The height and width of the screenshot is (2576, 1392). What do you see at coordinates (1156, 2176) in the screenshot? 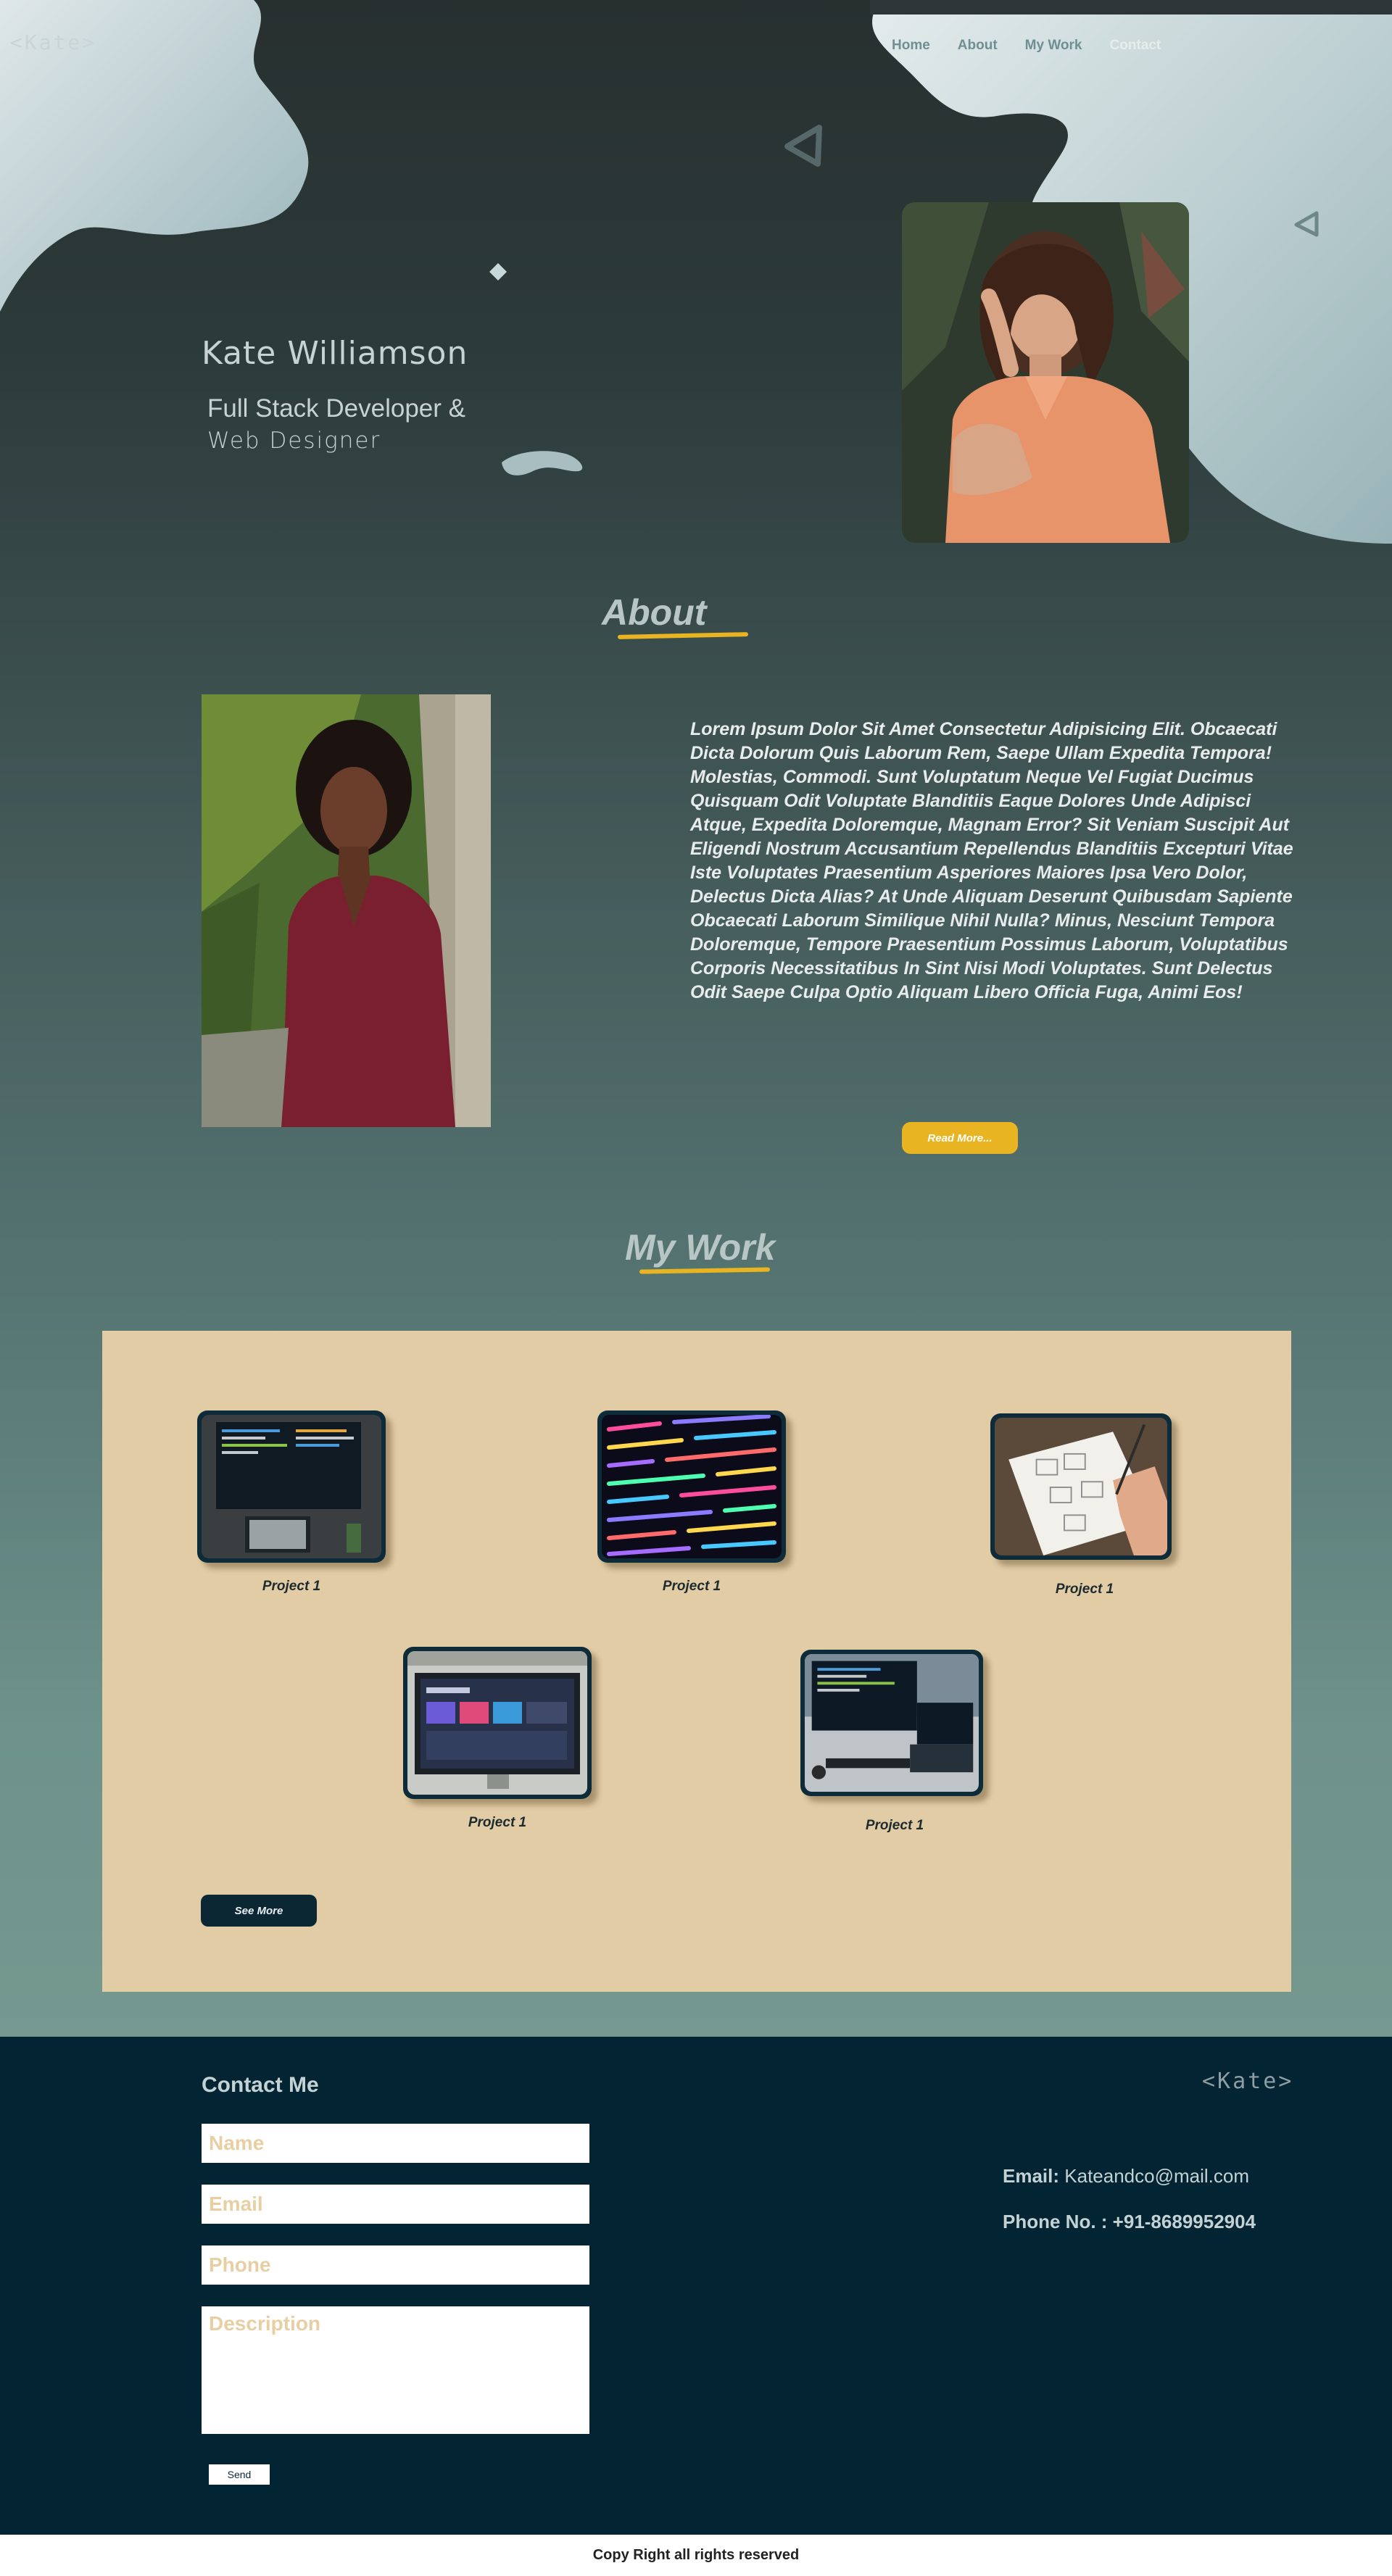
I see `contact-email-value: Kateandco@mail.com` at bounding box center [1156, 2176].